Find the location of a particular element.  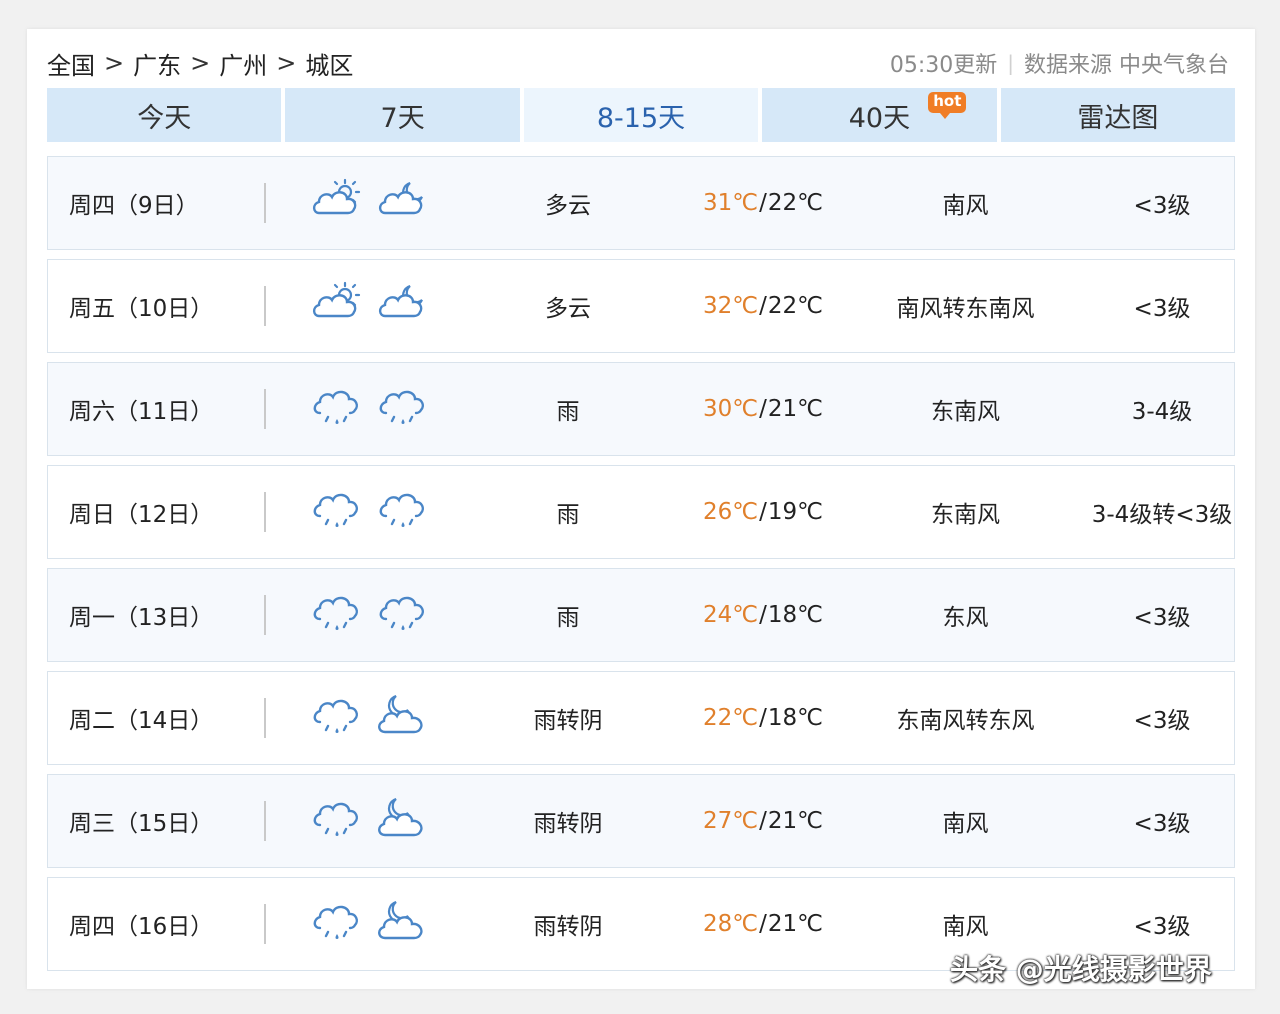

tab-7-days: 7天 is located at coordinates (402, 115).